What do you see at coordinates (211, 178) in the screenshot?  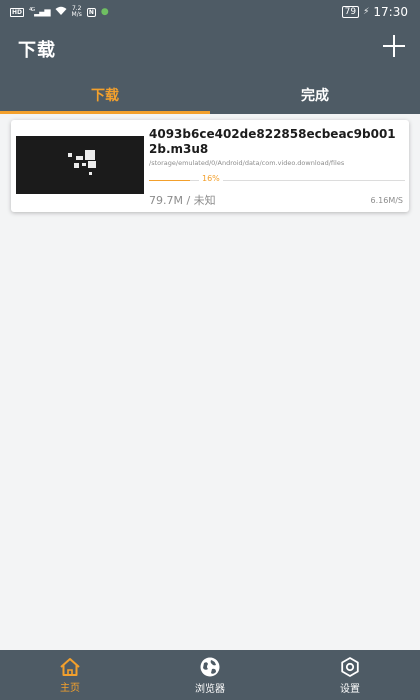 I see `progress-percent: 16%` at bounding box center [211, 178].